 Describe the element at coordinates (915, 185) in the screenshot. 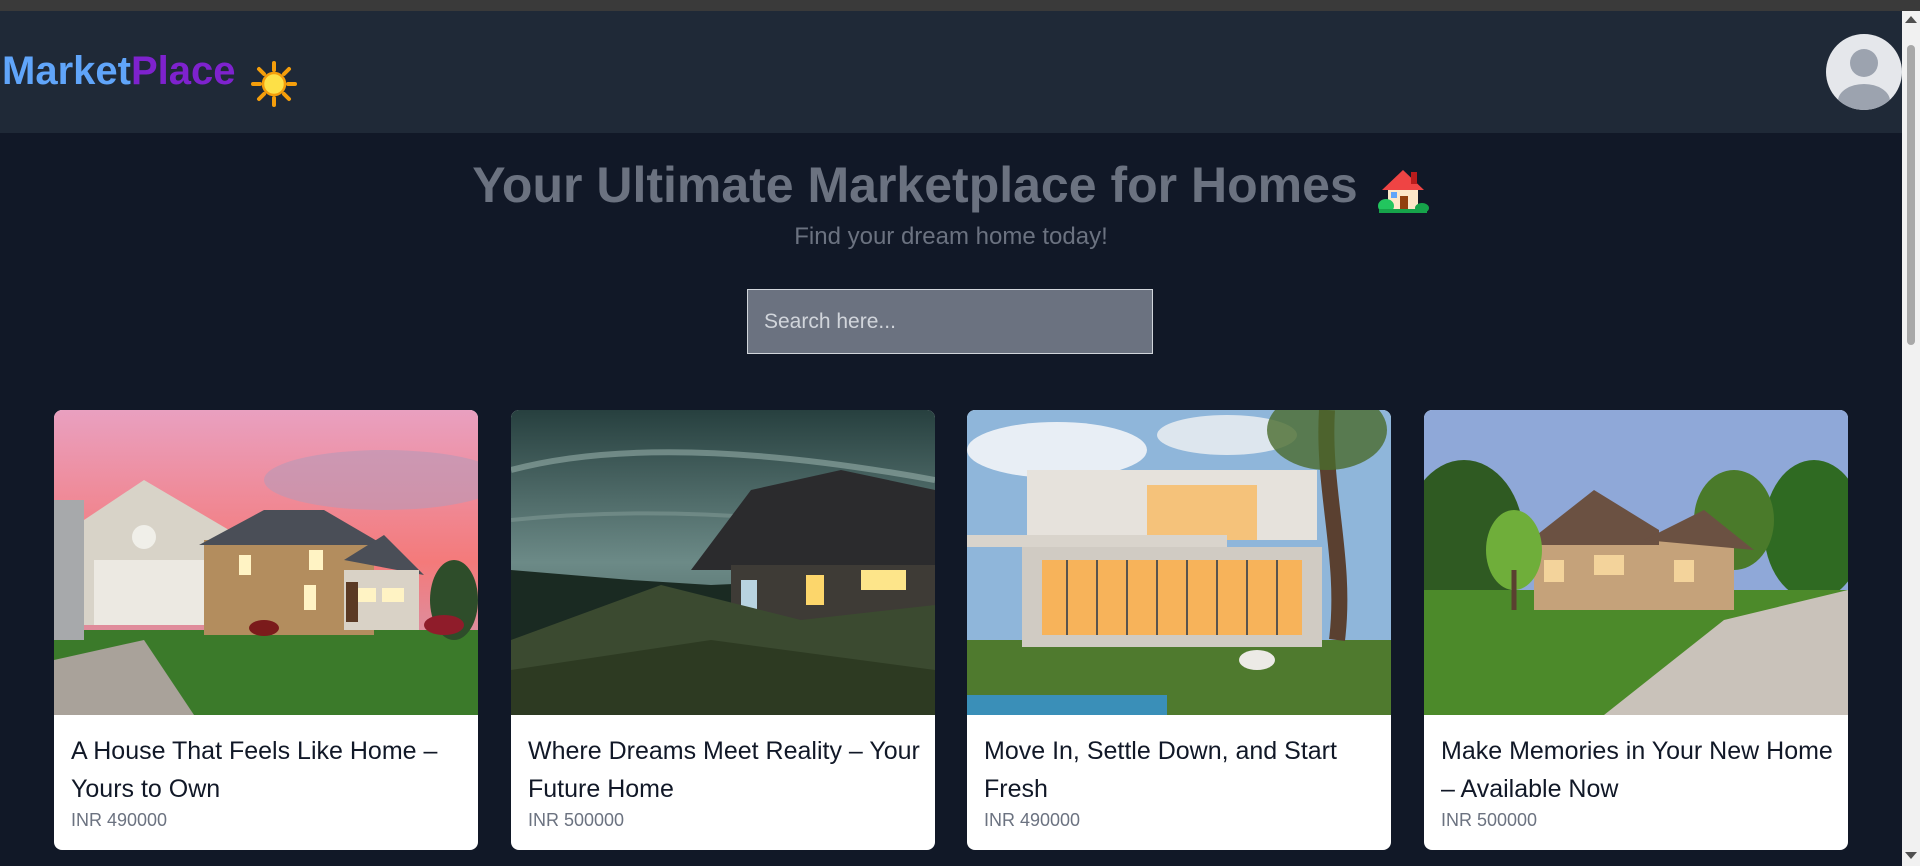

I see `page-title-text: Your Ultimate Marketplace for Homes` at that location.